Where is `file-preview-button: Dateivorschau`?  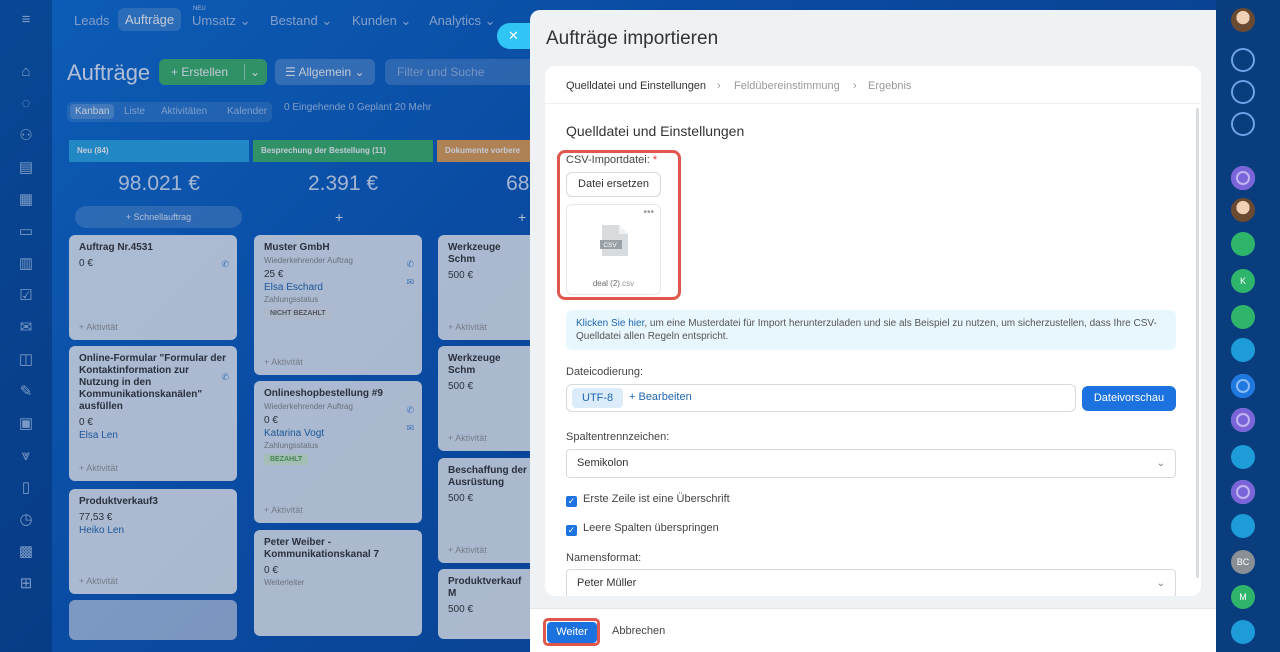 file-preview-button: Dateivorschau is located at coordinates (1129, 398).